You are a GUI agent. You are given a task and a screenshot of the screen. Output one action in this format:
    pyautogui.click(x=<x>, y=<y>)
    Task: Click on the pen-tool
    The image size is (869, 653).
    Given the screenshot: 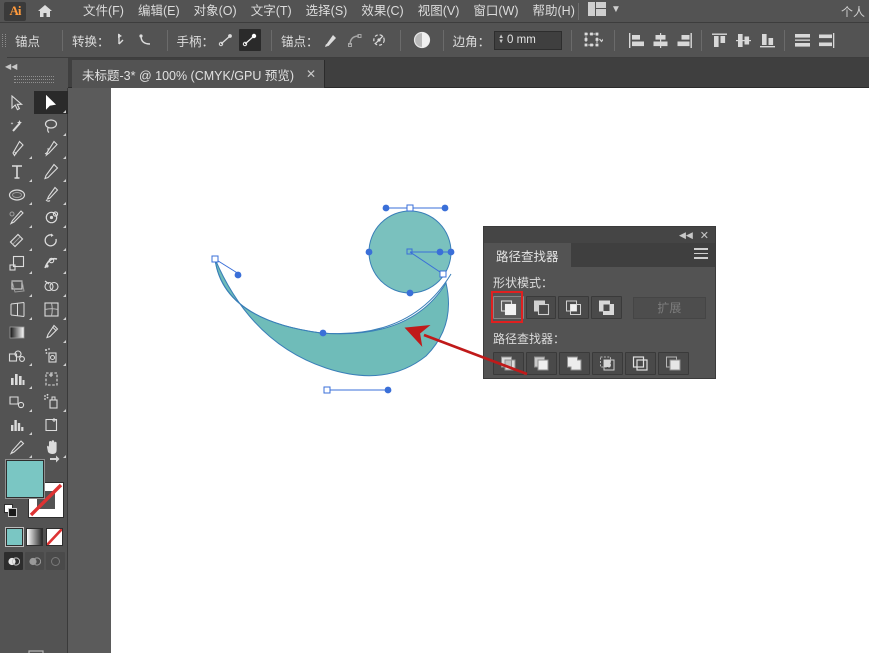 What is the action you would take?
    pyautogui.click(x=17, y=148)
    